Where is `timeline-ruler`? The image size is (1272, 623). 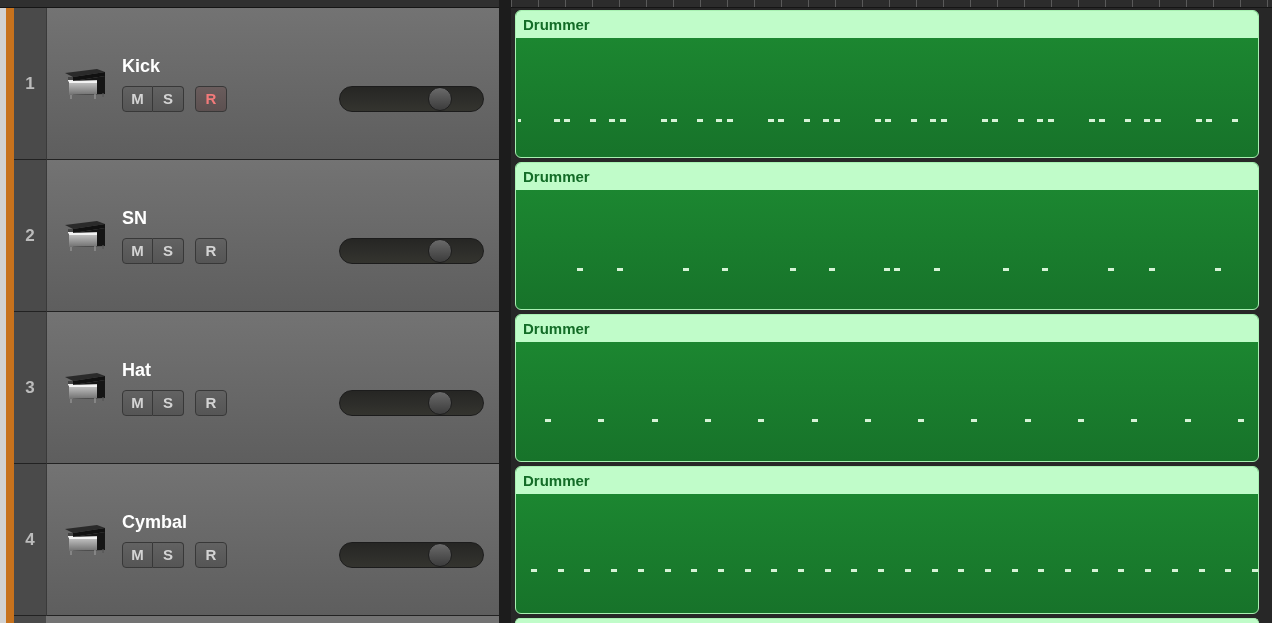 timeline-ruler is located at coordinates (891, 4).